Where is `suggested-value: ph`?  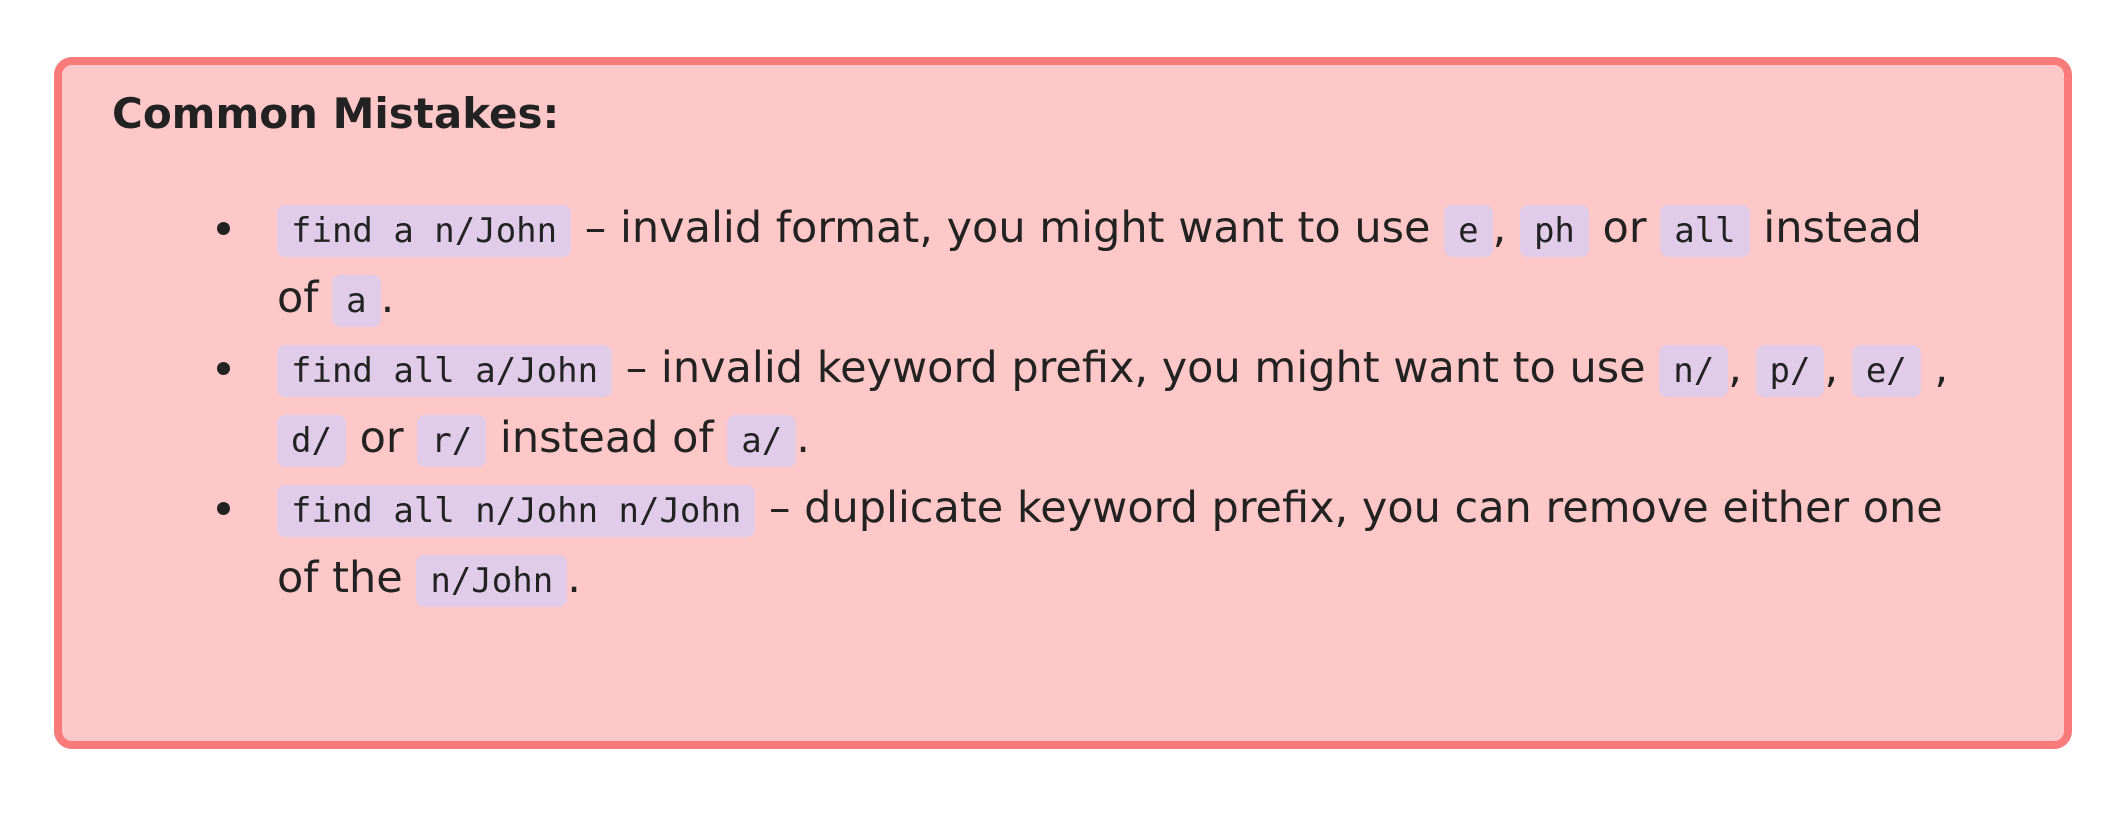 suggested-value: ph is located at coordinates (1554, 231).